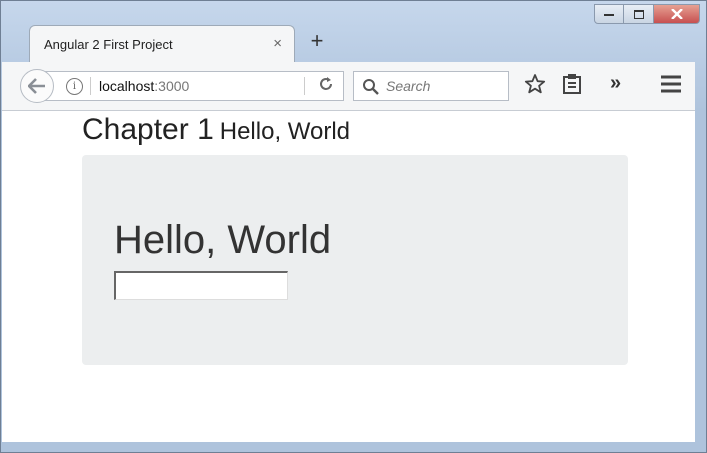 The width and height of the screenshot is (707, 453). I want to click on url-text: localhost:3000, so click(144, 86).